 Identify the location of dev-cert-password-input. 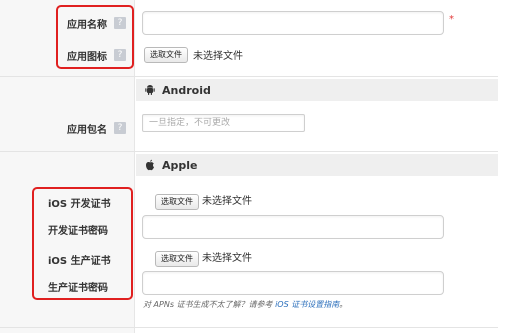
(293, 227).